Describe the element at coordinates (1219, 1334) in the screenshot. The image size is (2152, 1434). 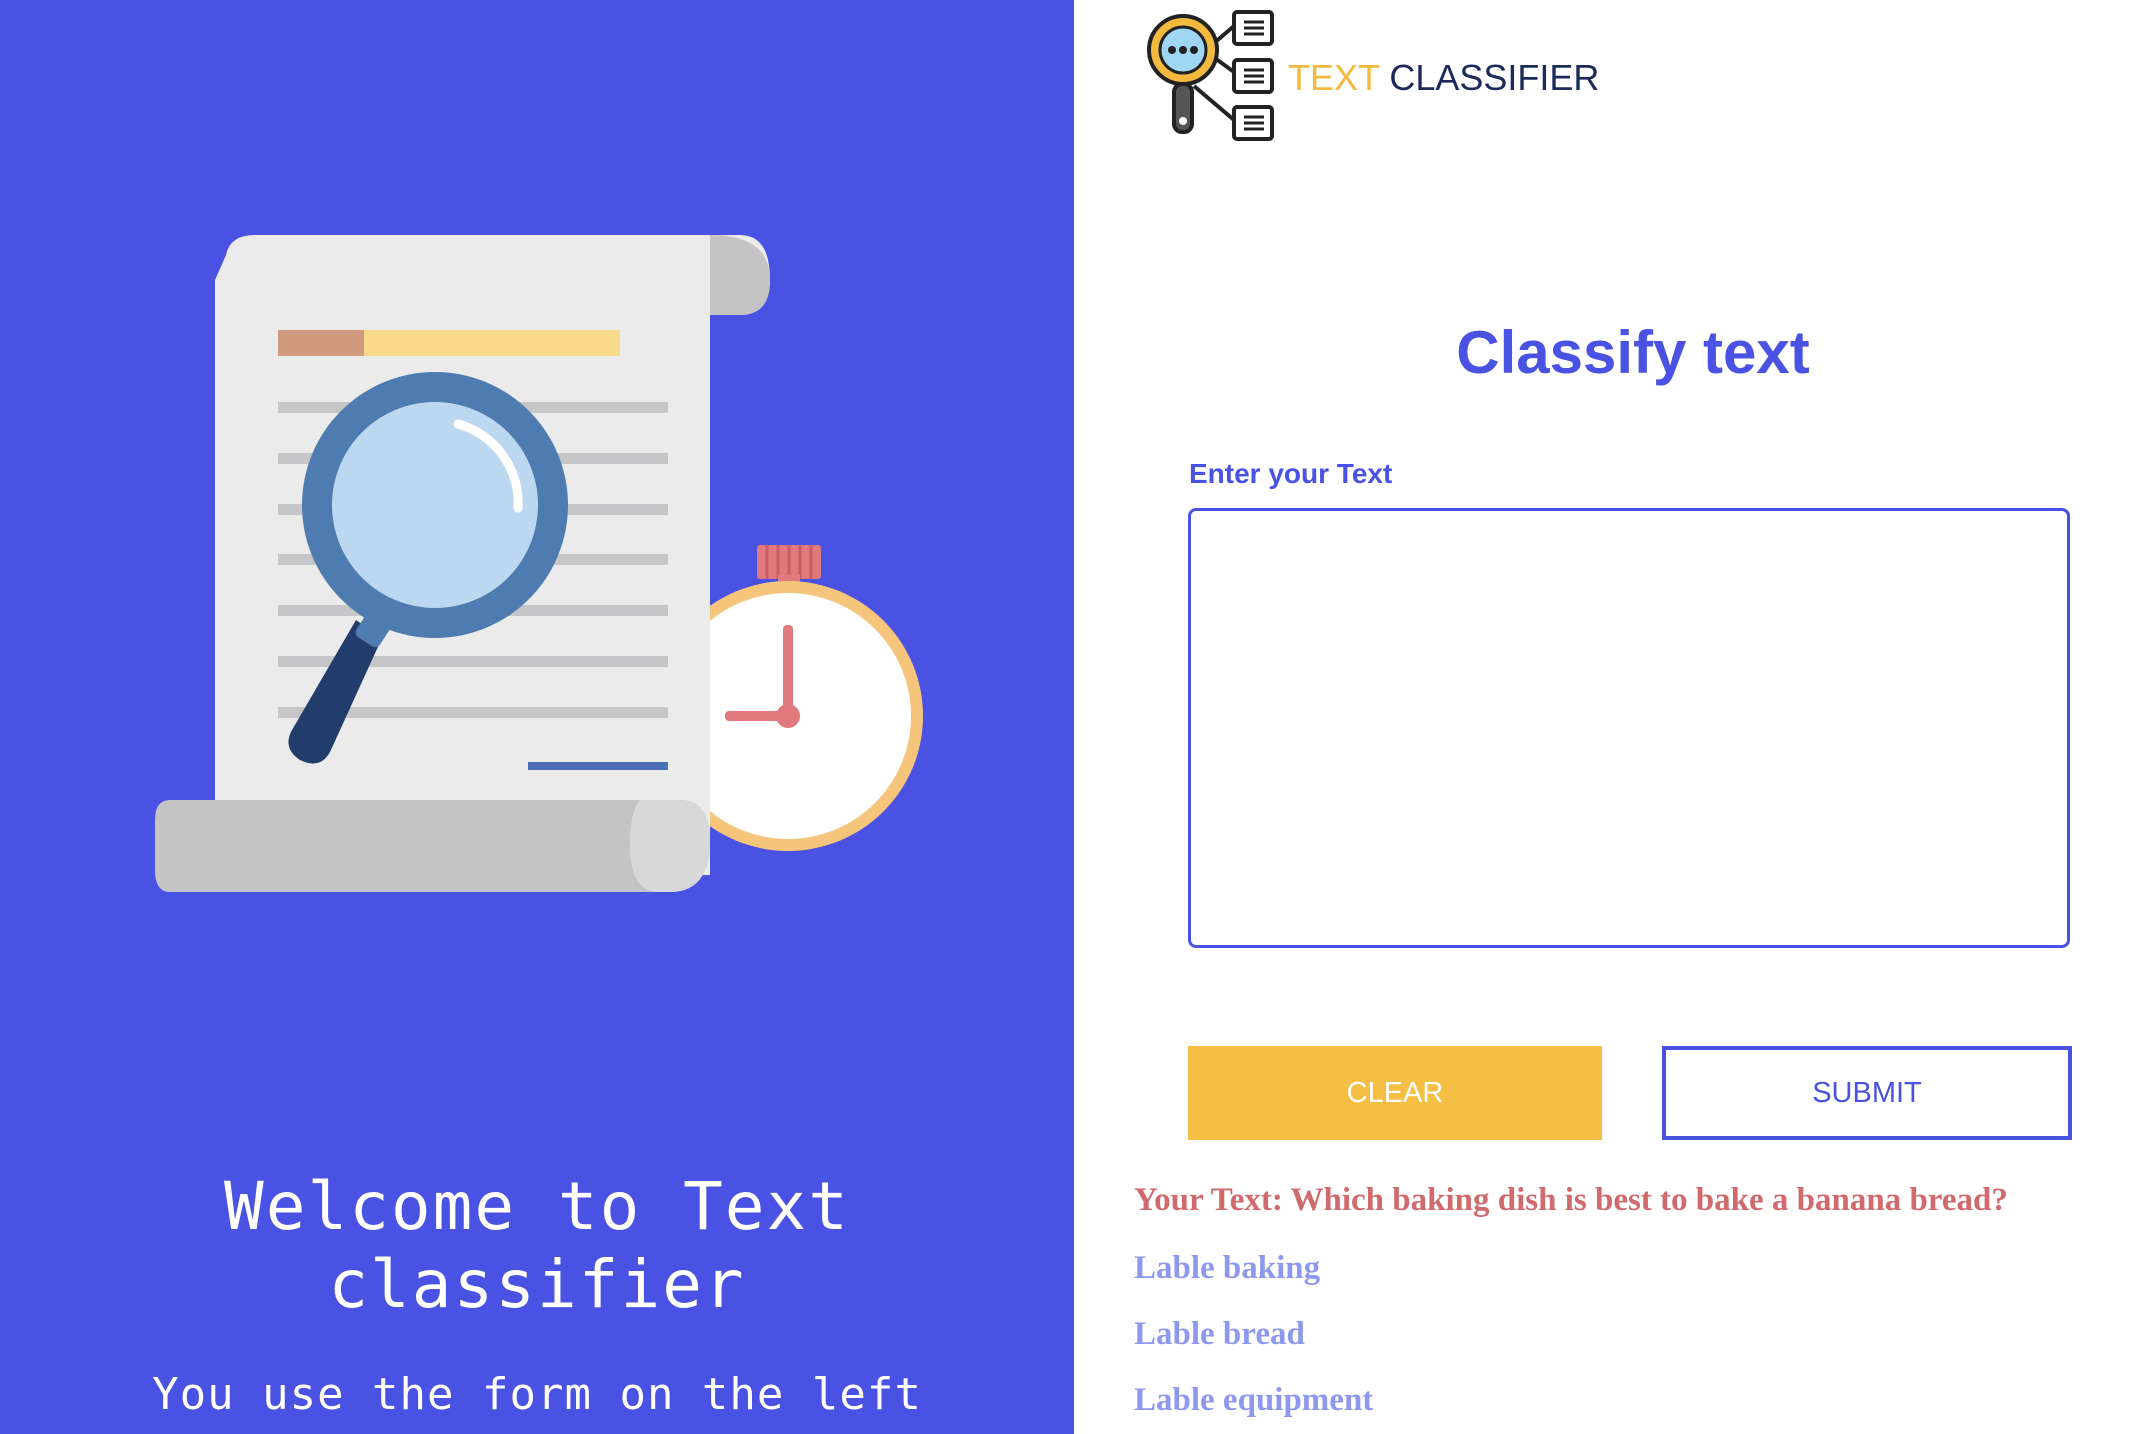
I see `result-label-item: Lable bread` at that location.